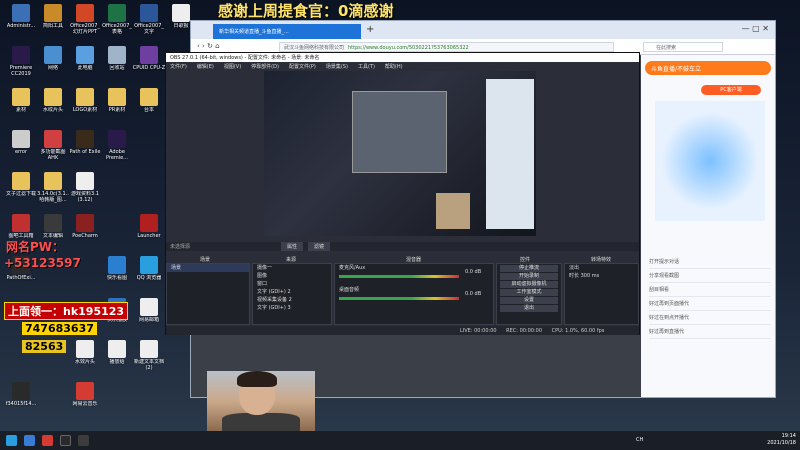 The width and height of the screenshot is (800, 450). What do you see at coordinates (292, 292) in the screenshot?
I see `source-item: 文字 (GDI+) 2` at bounding box center [292, 292].